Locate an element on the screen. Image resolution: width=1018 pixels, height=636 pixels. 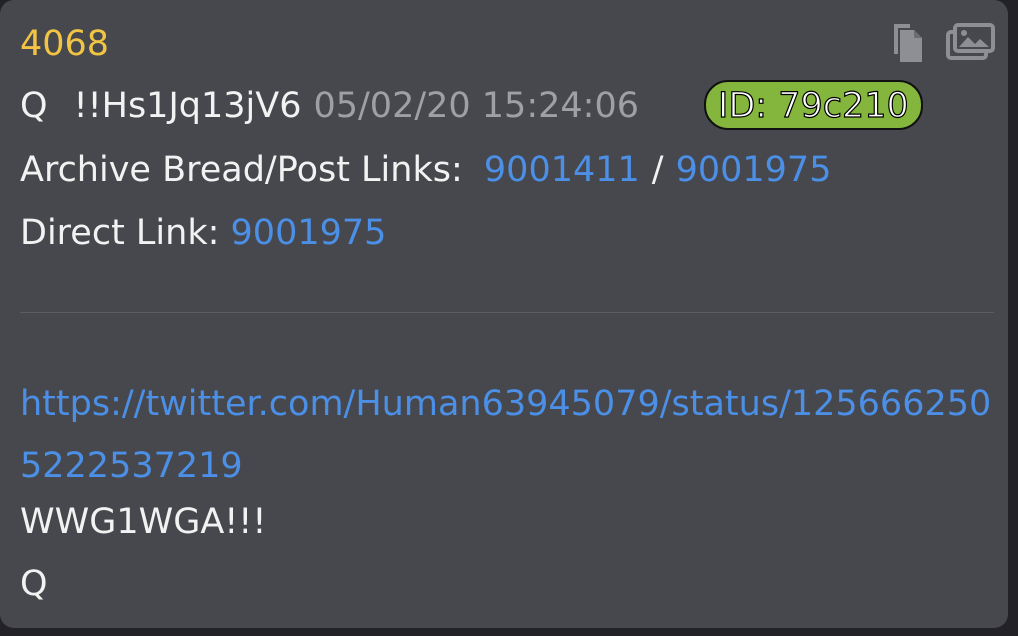
direct-link-row: Direct Link: 9001975 is located at coordinates (203, 233).